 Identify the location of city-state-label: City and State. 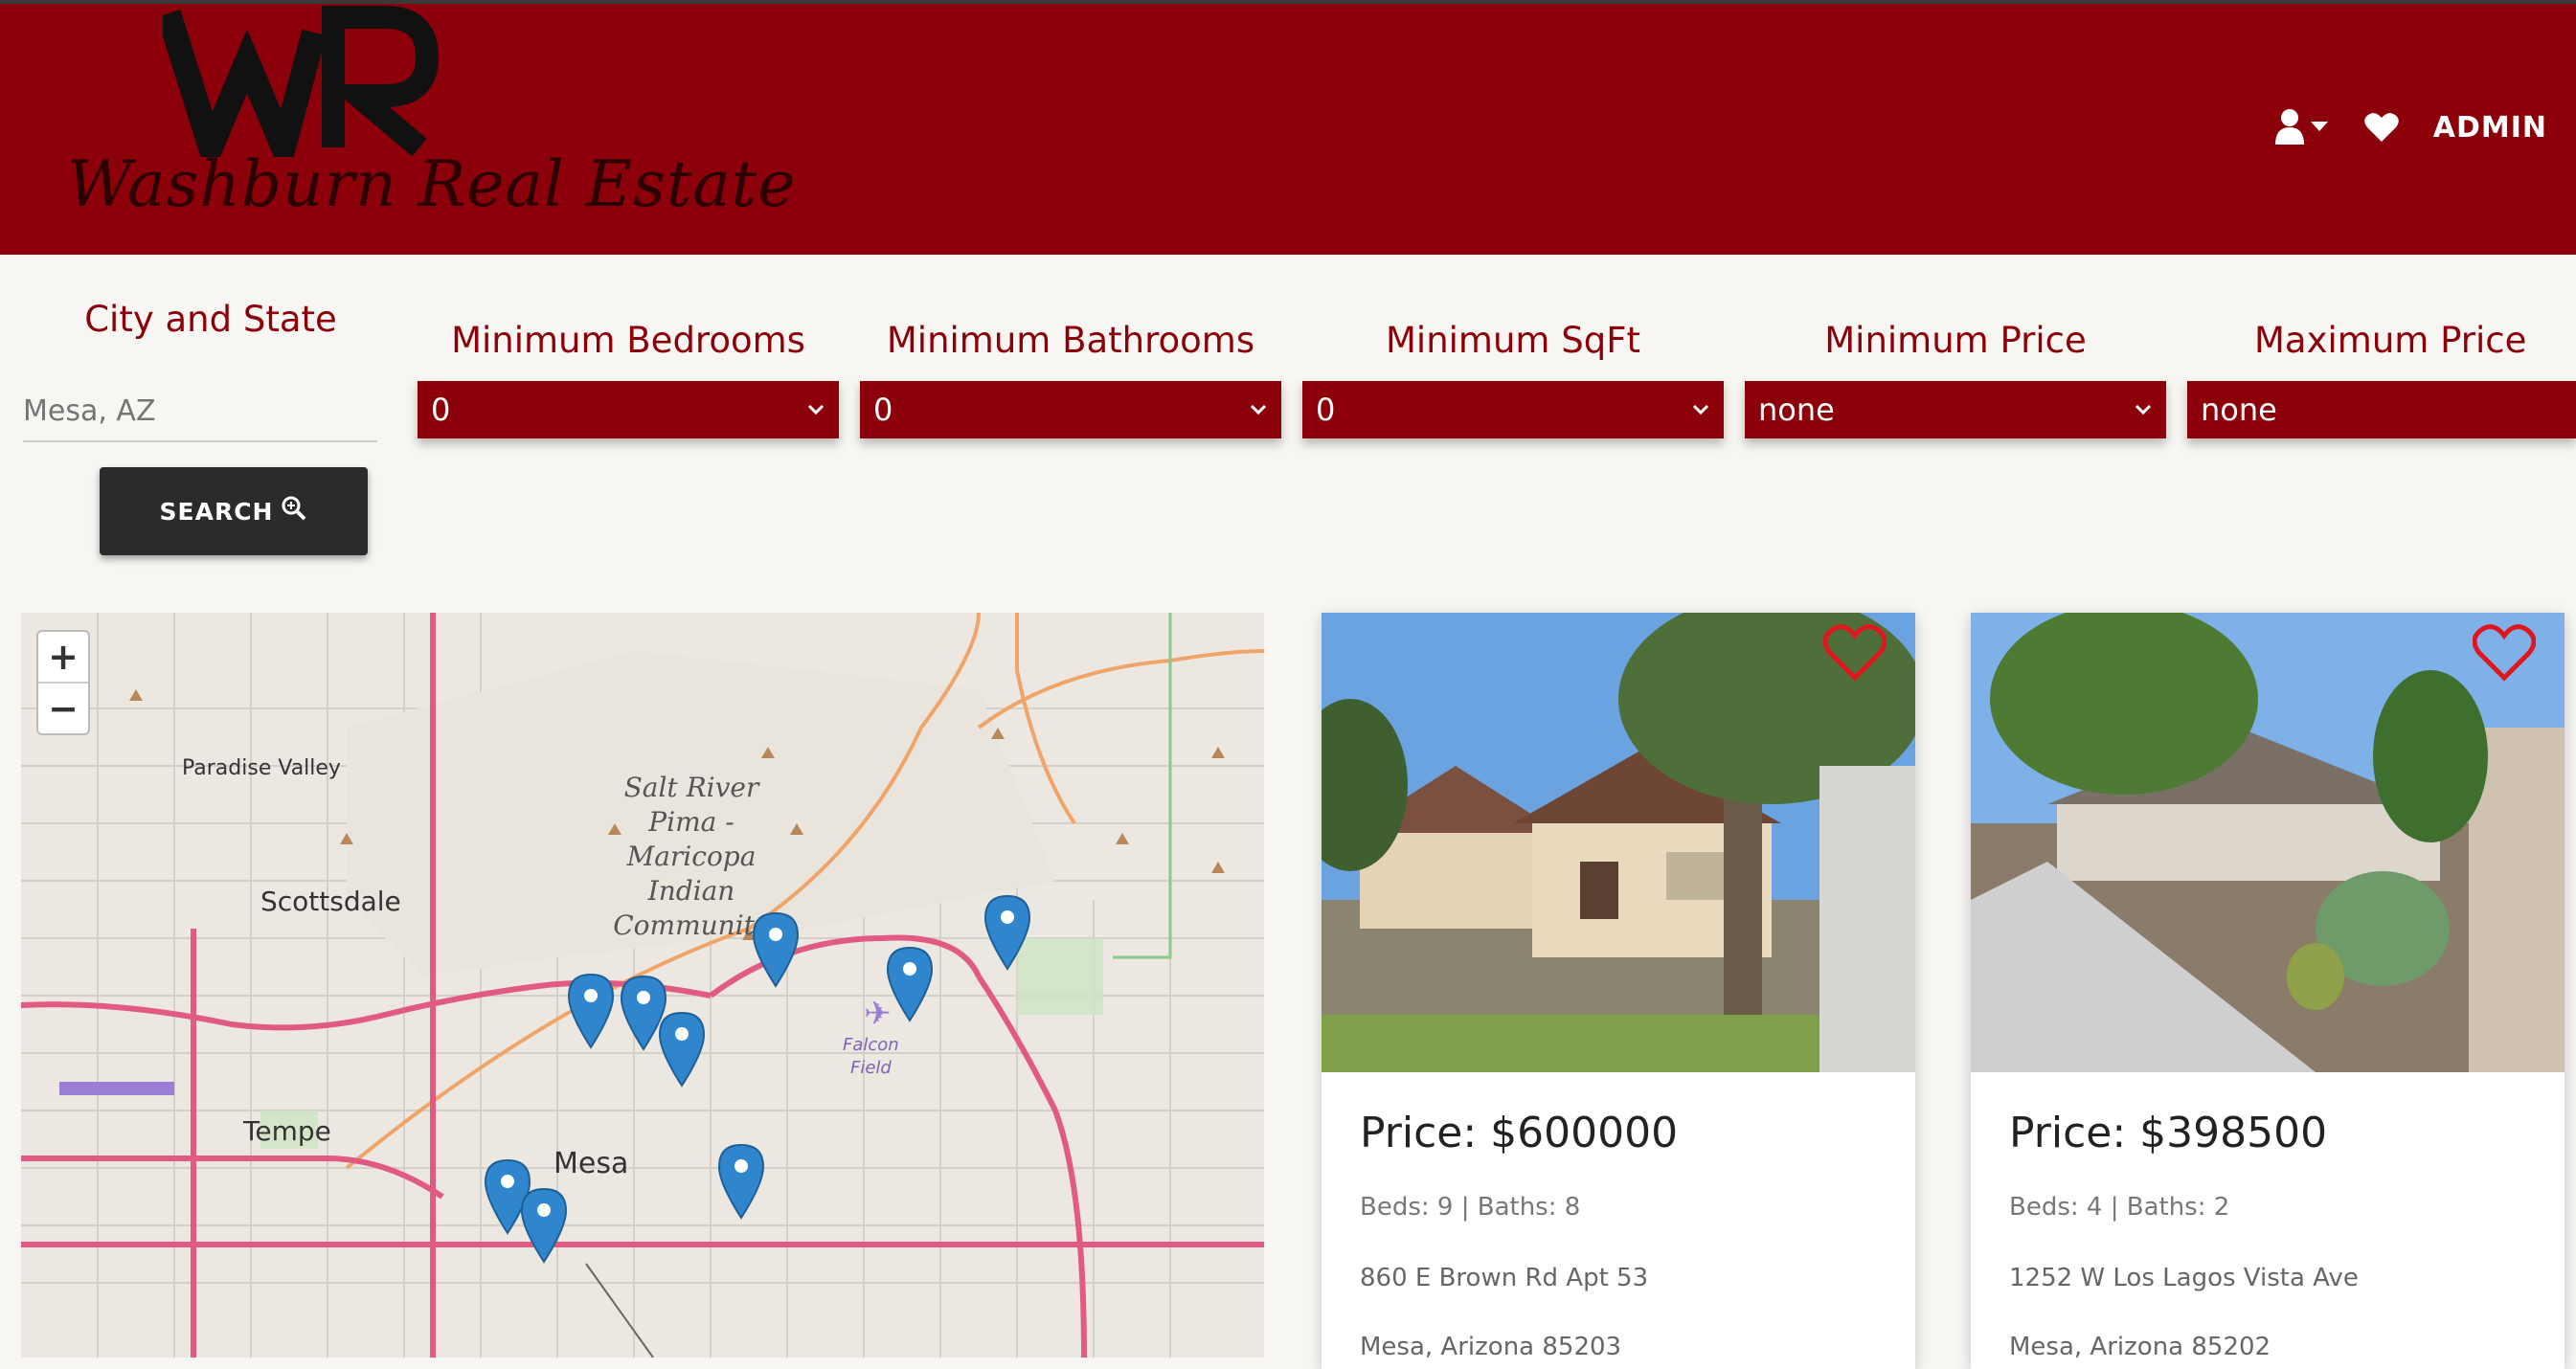
(210, 319).